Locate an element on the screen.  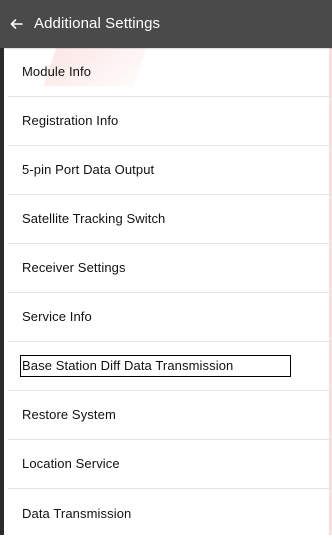
menu-item-satellite-tracking-switch: Satellite Tracking Switch is located at coordinates (170, 219).